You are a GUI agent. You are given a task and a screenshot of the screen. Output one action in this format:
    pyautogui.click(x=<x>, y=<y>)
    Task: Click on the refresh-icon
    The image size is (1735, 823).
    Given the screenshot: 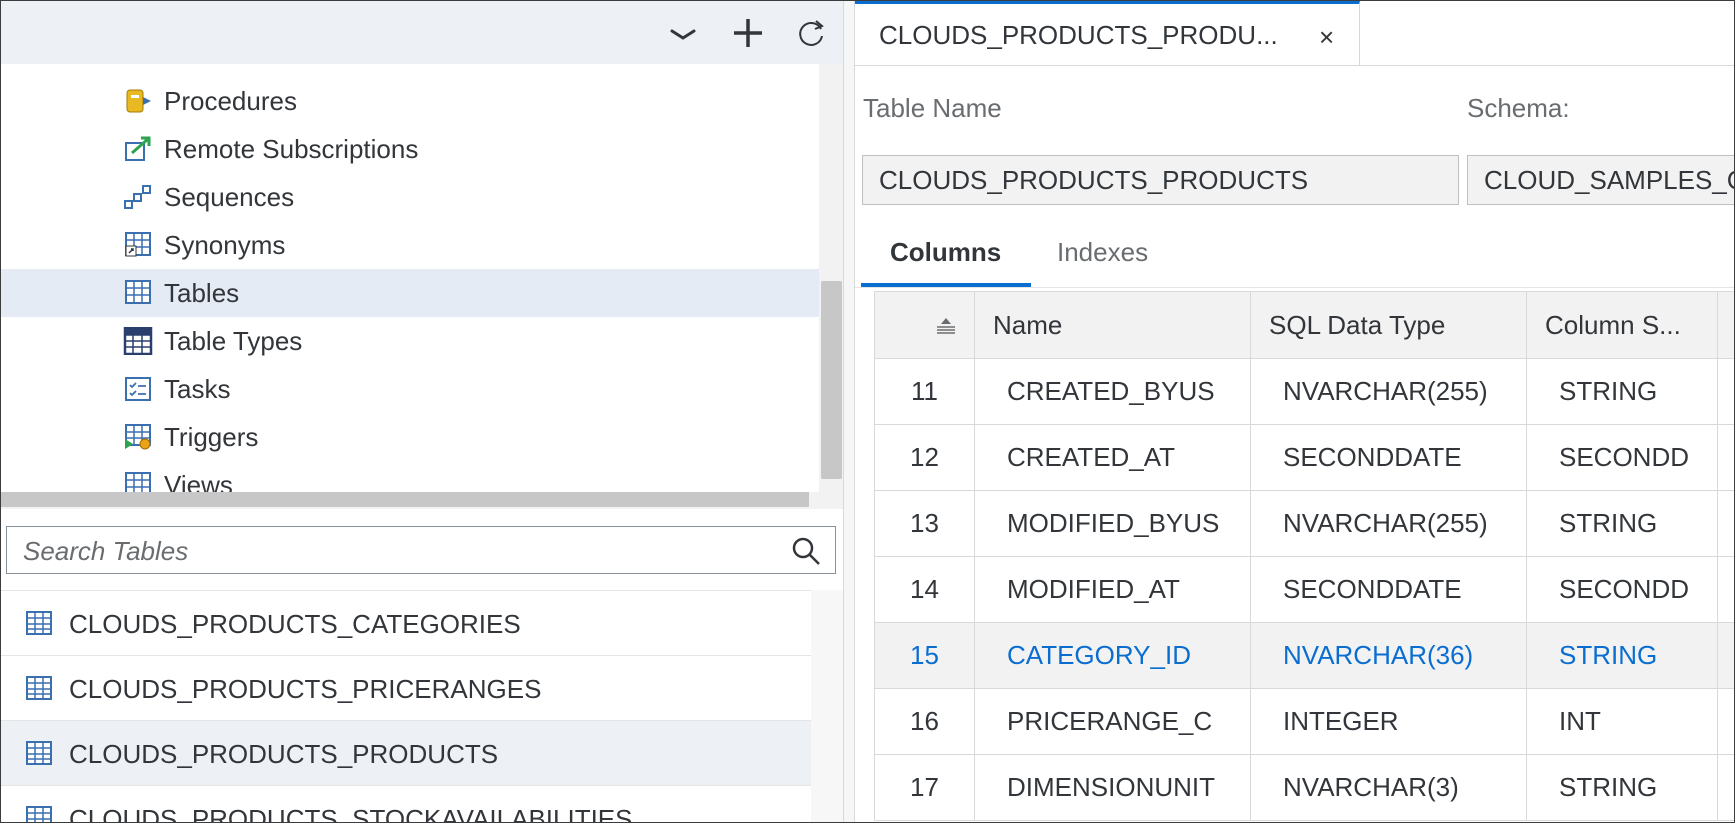 What is the action you would take?
    pyautogui.click(x=811, y=33)
    